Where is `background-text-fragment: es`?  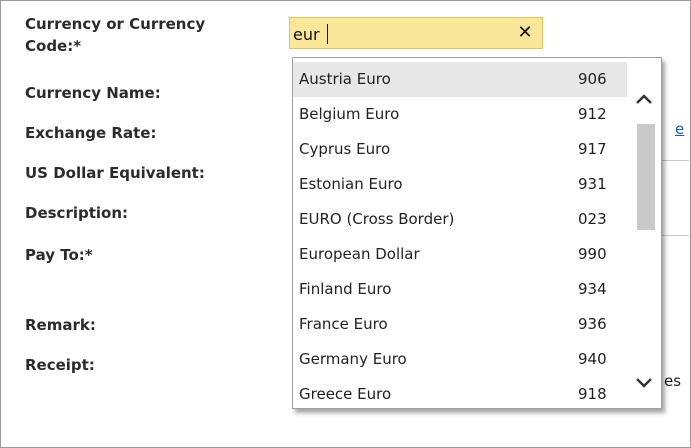 background-text-fragment: es is located at coordinates (673, 381).